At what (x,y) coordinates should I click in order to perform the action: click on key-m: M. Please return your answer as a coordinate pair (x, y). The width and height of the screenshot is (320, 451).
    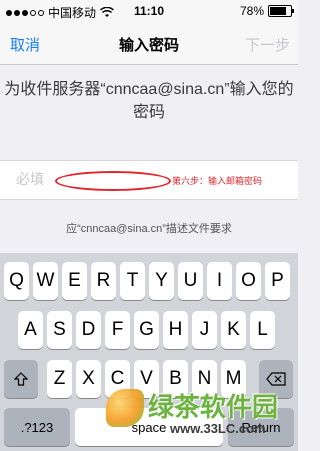
    Looking at the image, I should click on (233, 379).